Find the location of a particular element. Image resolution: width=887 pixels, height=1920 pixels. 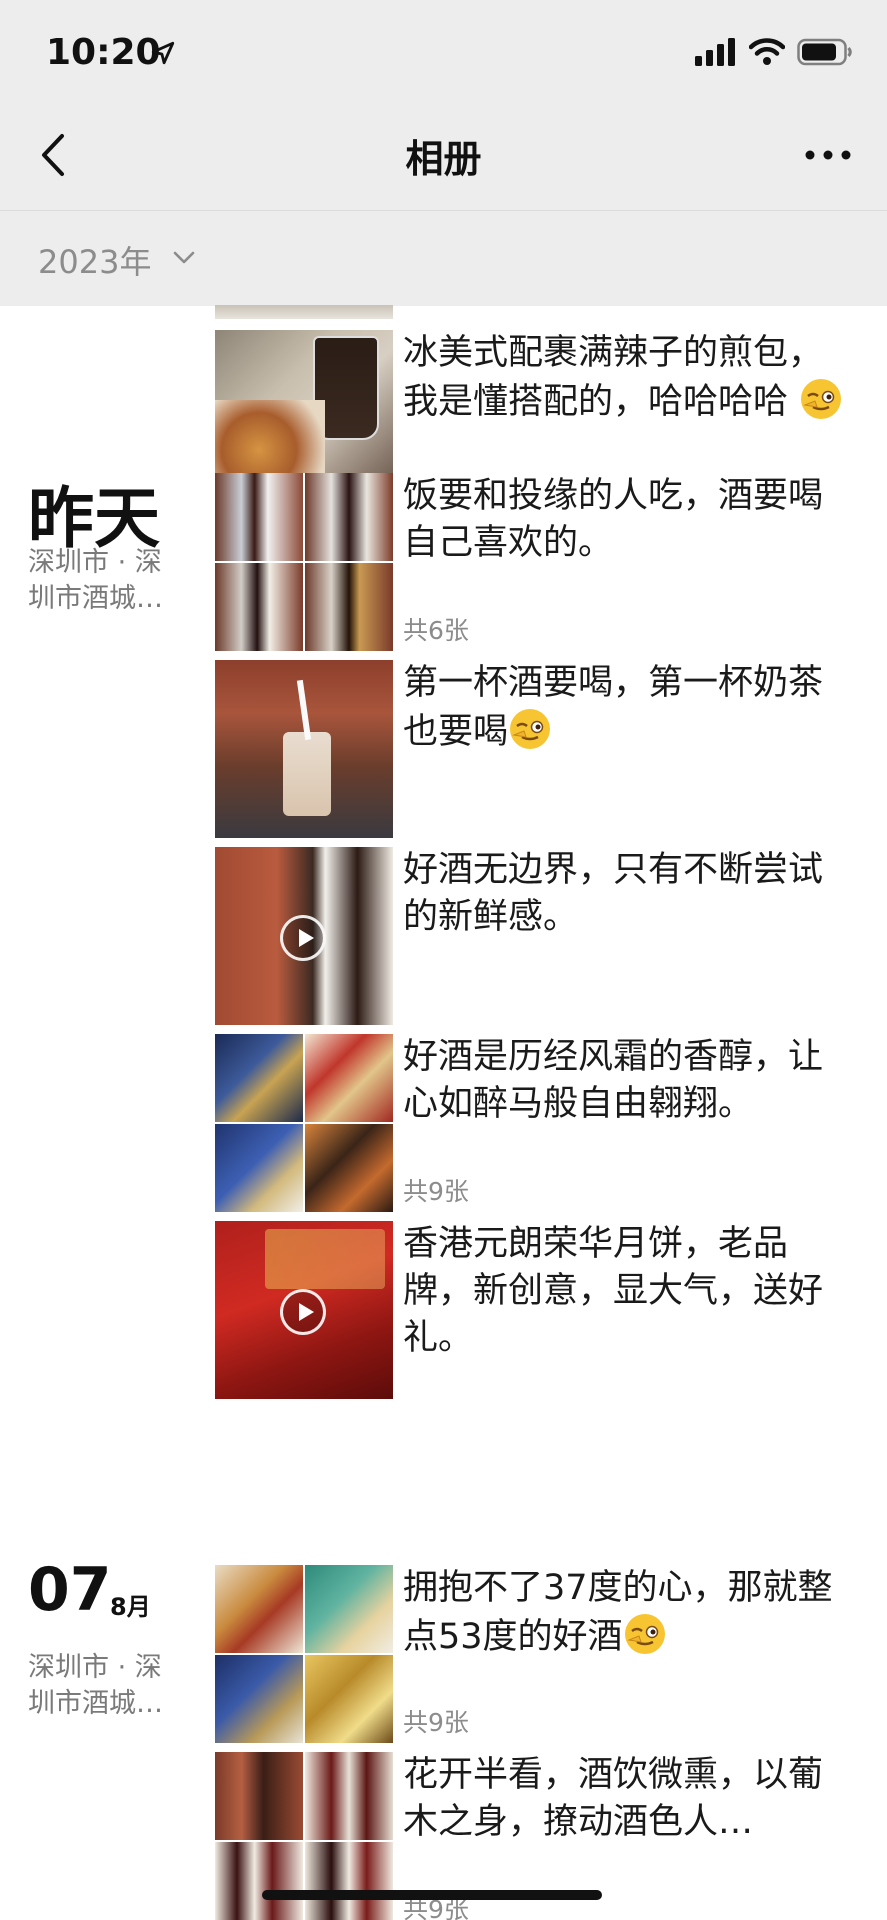

navigation-bar: 相册 is located at coordinates (443, 155).